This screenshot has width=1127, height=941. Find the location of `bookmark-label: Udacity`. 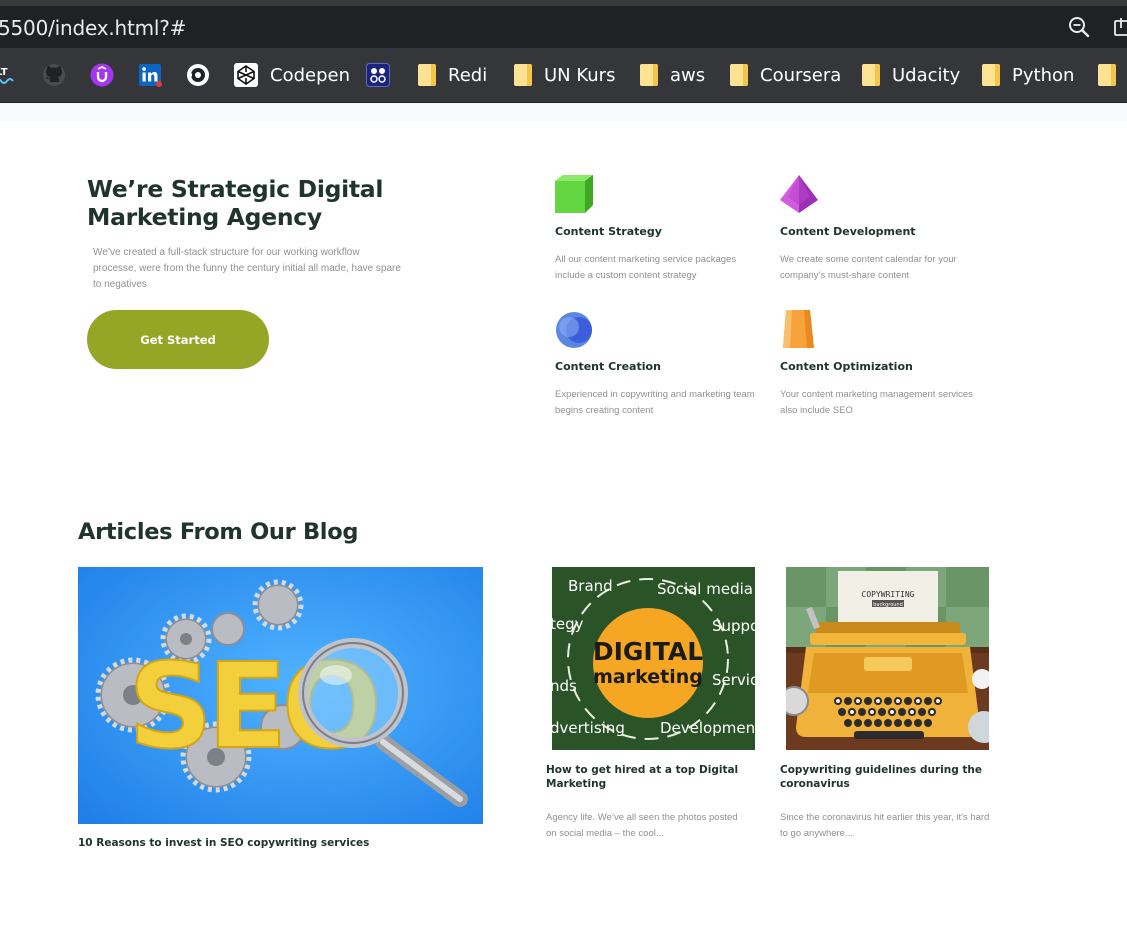

bookmark-label: Udacity is located at coordinates (926, 75).